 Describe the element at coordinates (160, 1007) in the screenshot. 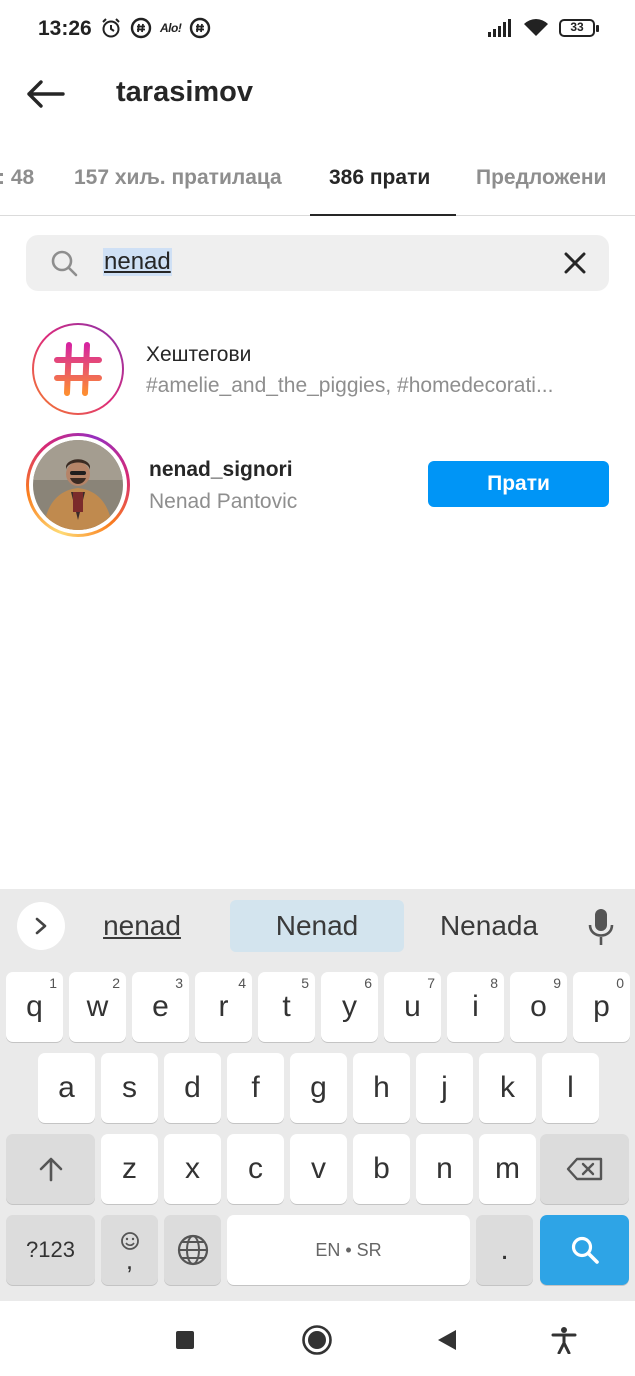

I see `key-e: e3` at that location.